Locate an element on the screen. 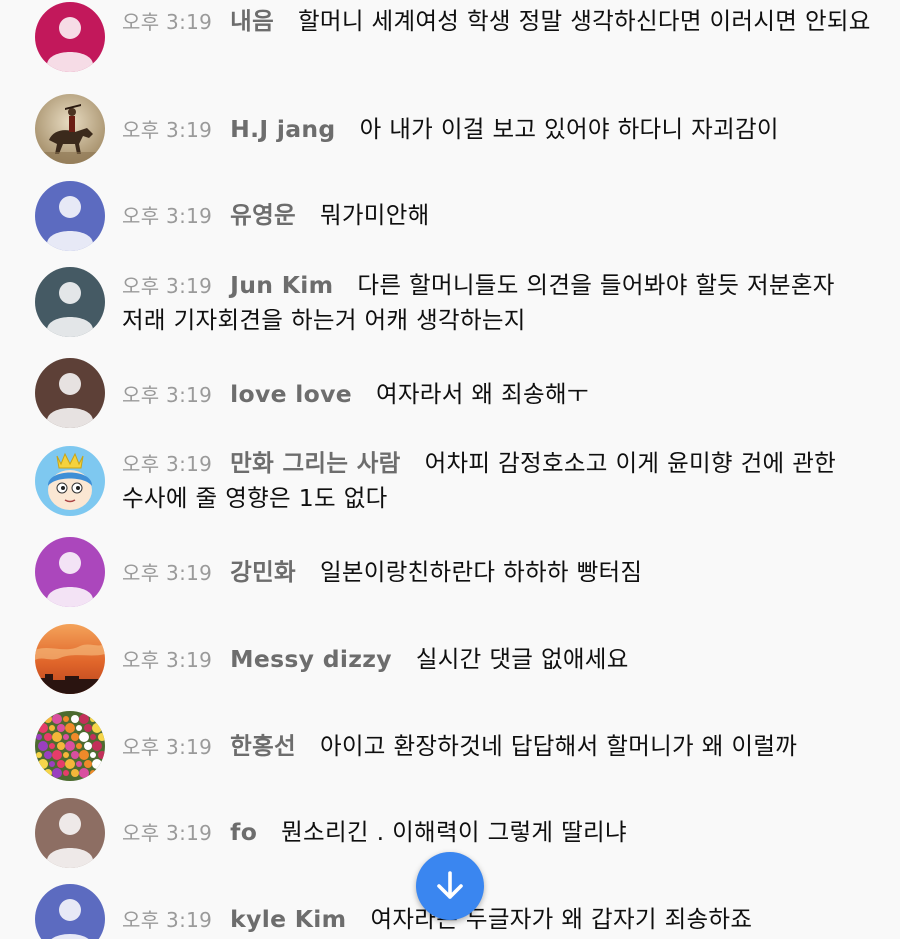 Image resolution: width=900 pixels, height=939 pixels. message-text: 할머니 세계여성 학생 정말 생각하신다면 이러시면 안되요 is located at coordinates (584, 21).